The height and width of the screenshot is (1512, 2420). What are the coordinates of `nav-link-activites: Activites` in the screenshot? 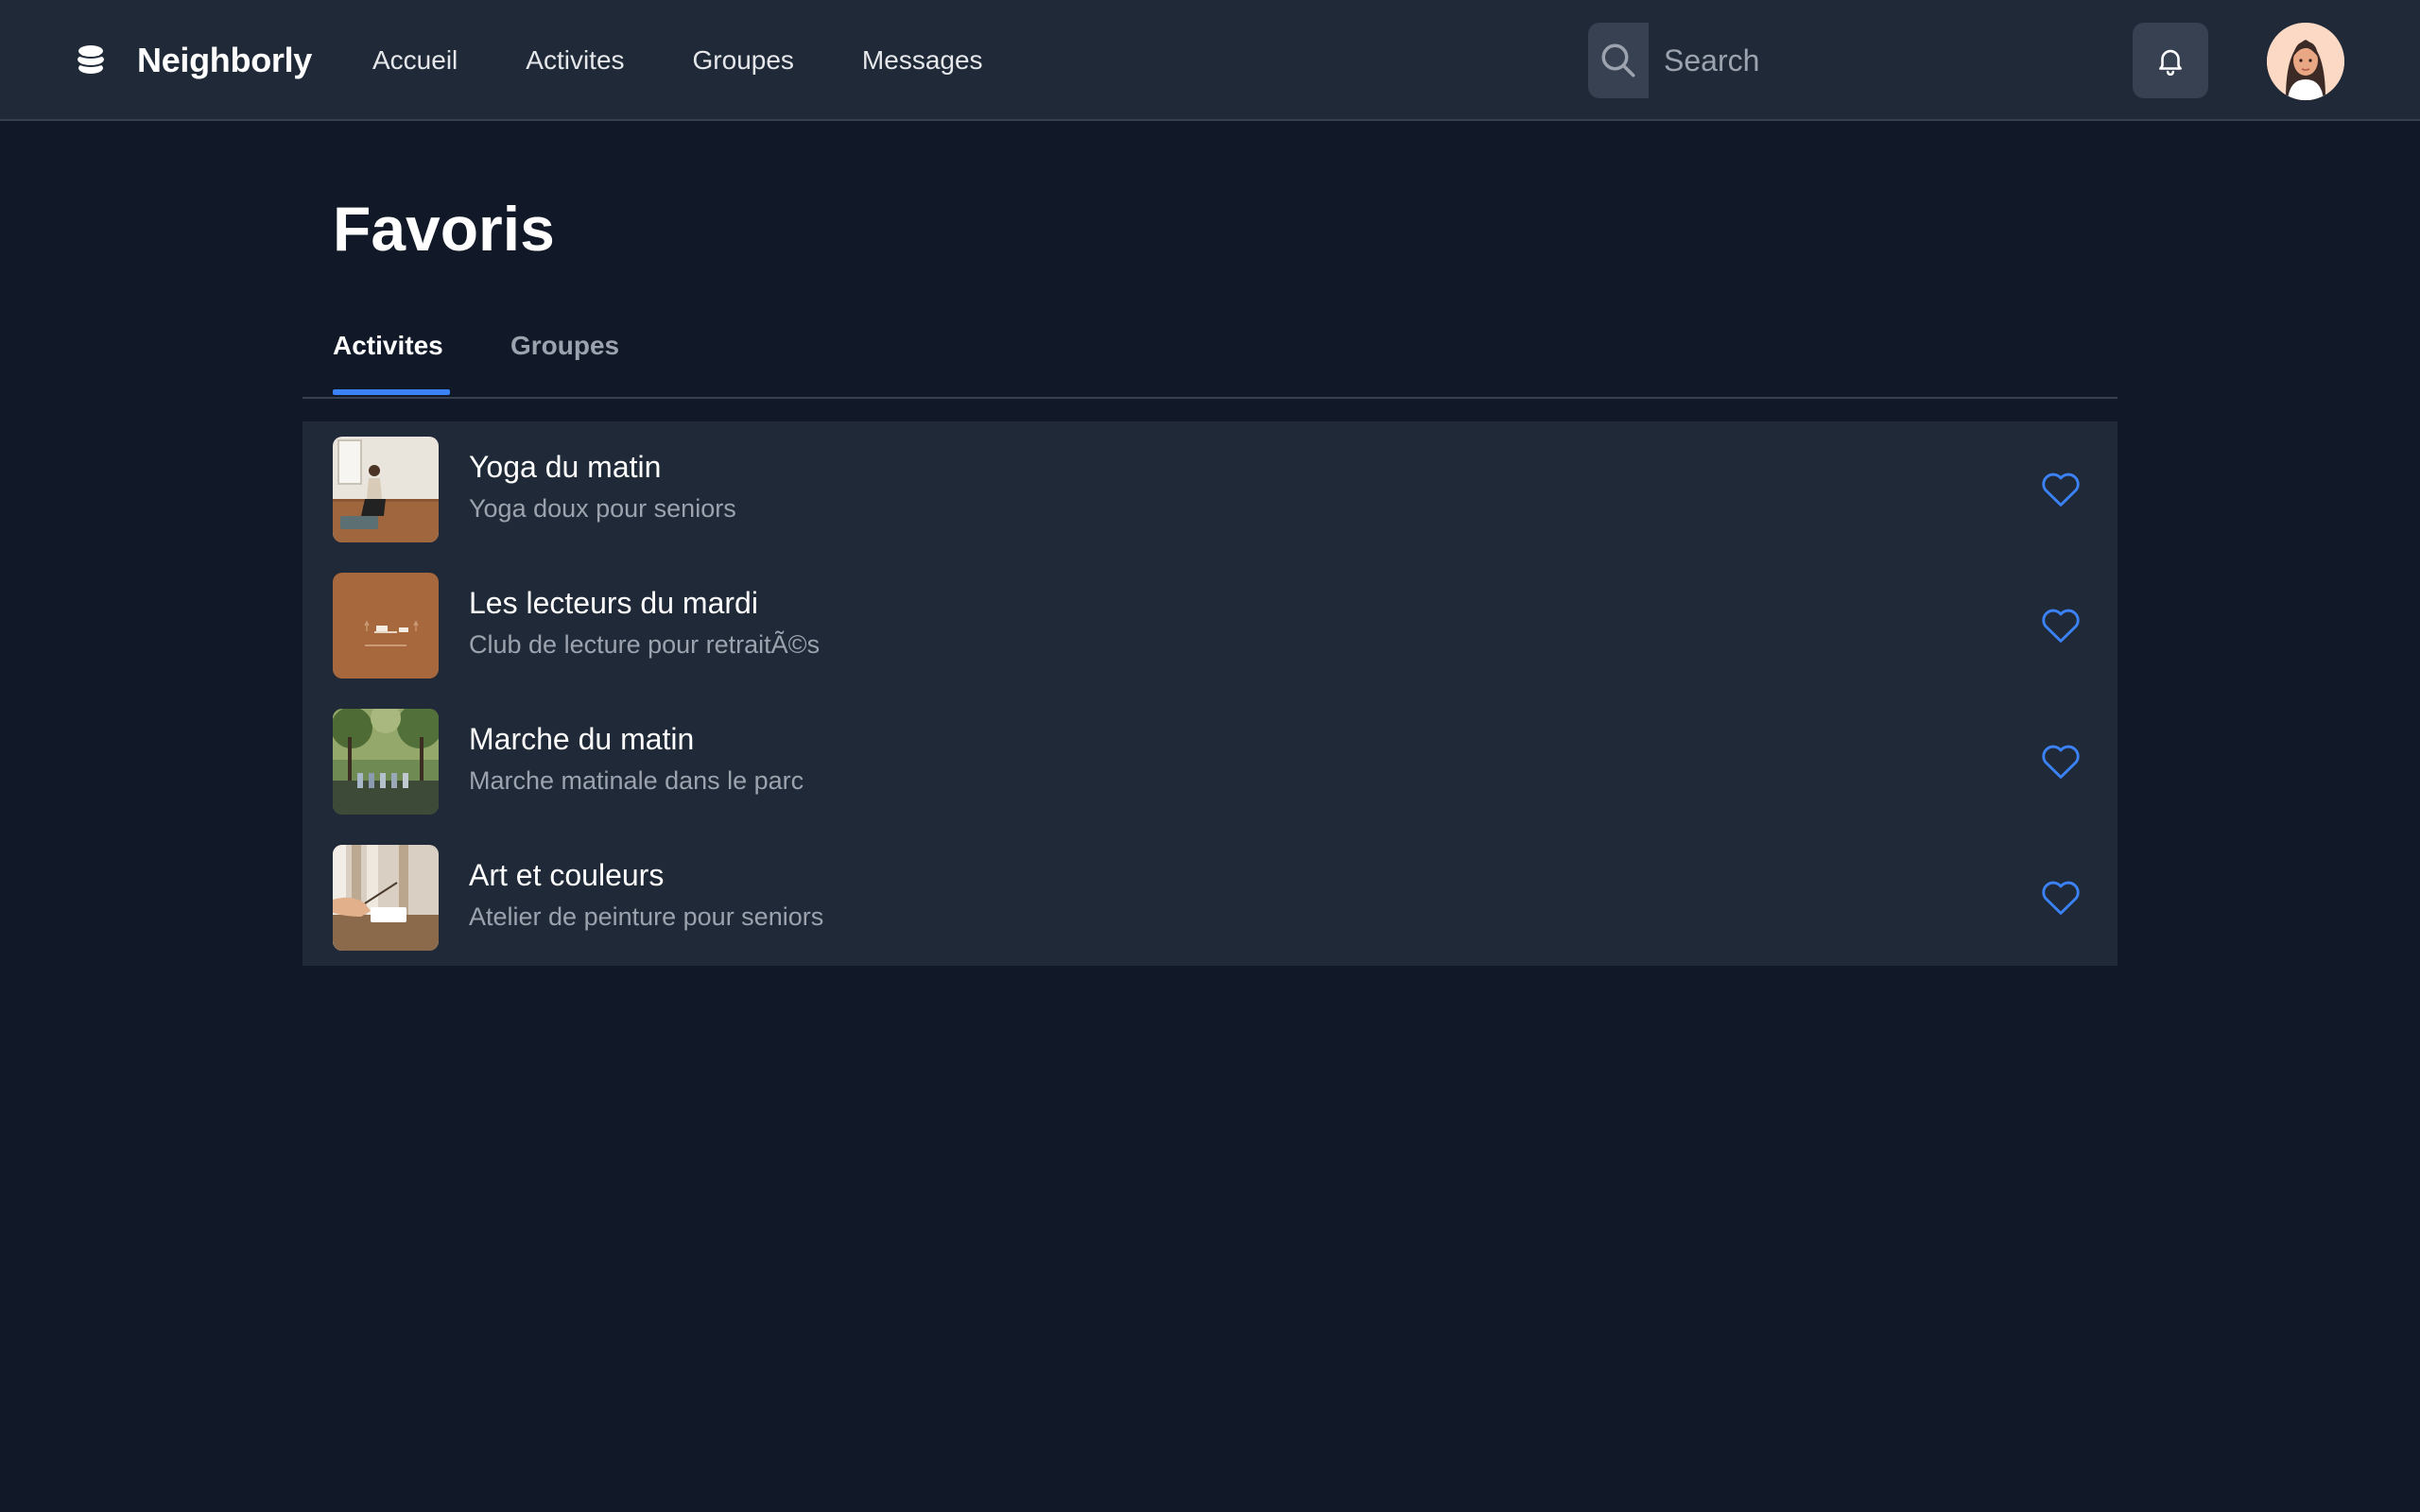 It's located at (575, 60).